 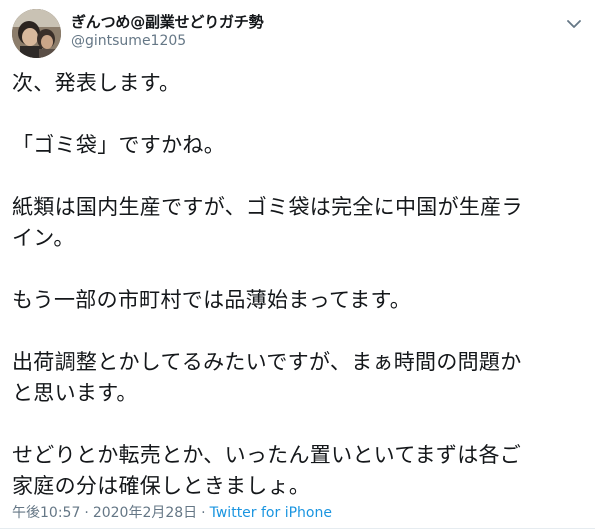 I want to click on tweet-paragraph: せどりとか転売とか、いったん置いといてまずは各ご 家庭の分は確保しときましょ。, so click(x=299, y=471).